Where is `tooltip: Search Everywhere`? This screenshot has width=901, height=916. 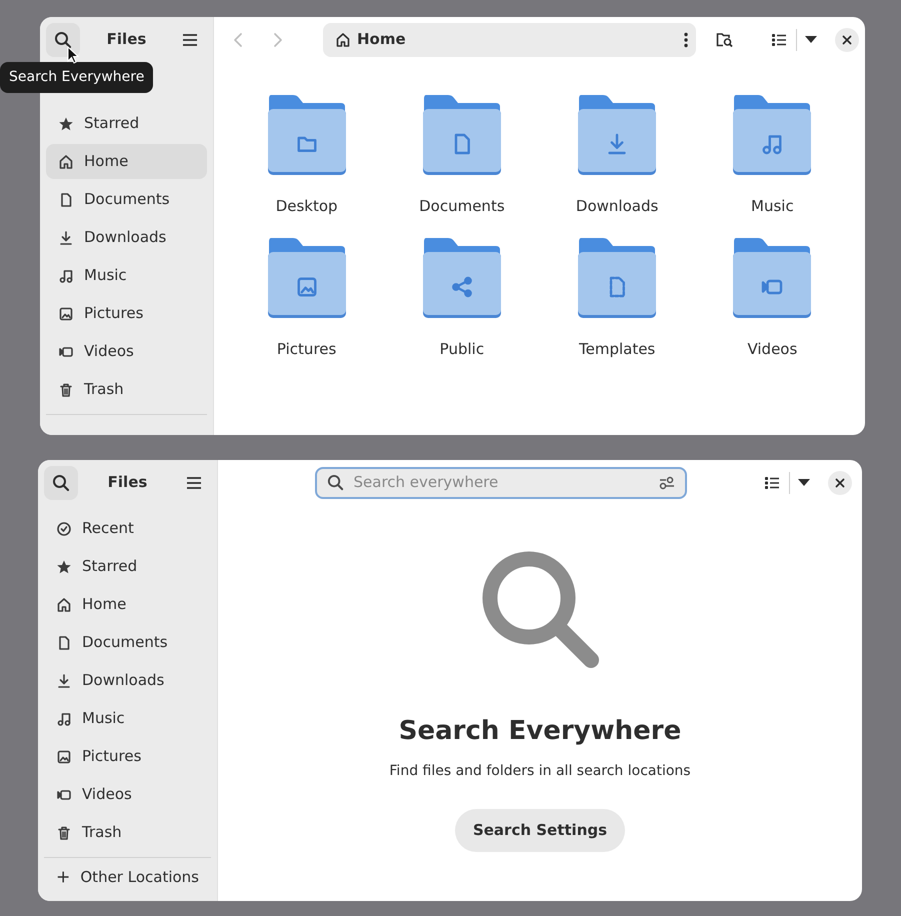
tooltip: Search Everywhere is located at coordinates (77, 77).